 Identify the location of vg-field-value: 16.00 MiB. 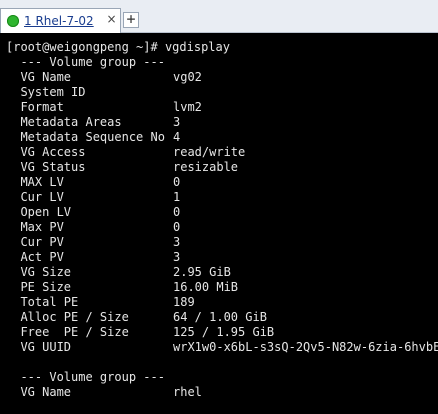
(206, 287).